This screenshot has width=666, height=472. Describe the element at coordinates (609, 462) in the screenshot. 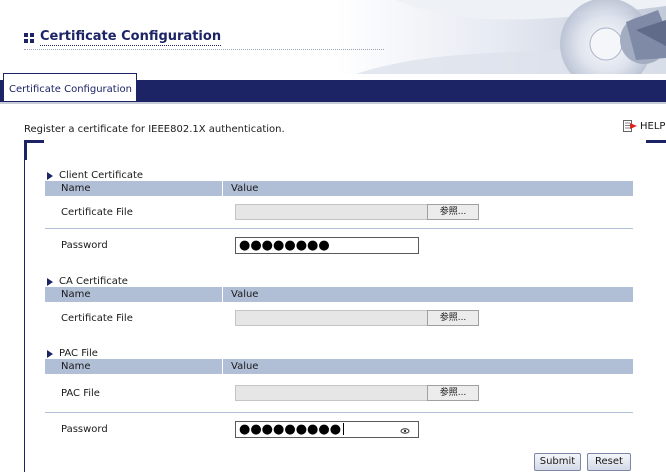

I see `reset-button: Reset` at that location.